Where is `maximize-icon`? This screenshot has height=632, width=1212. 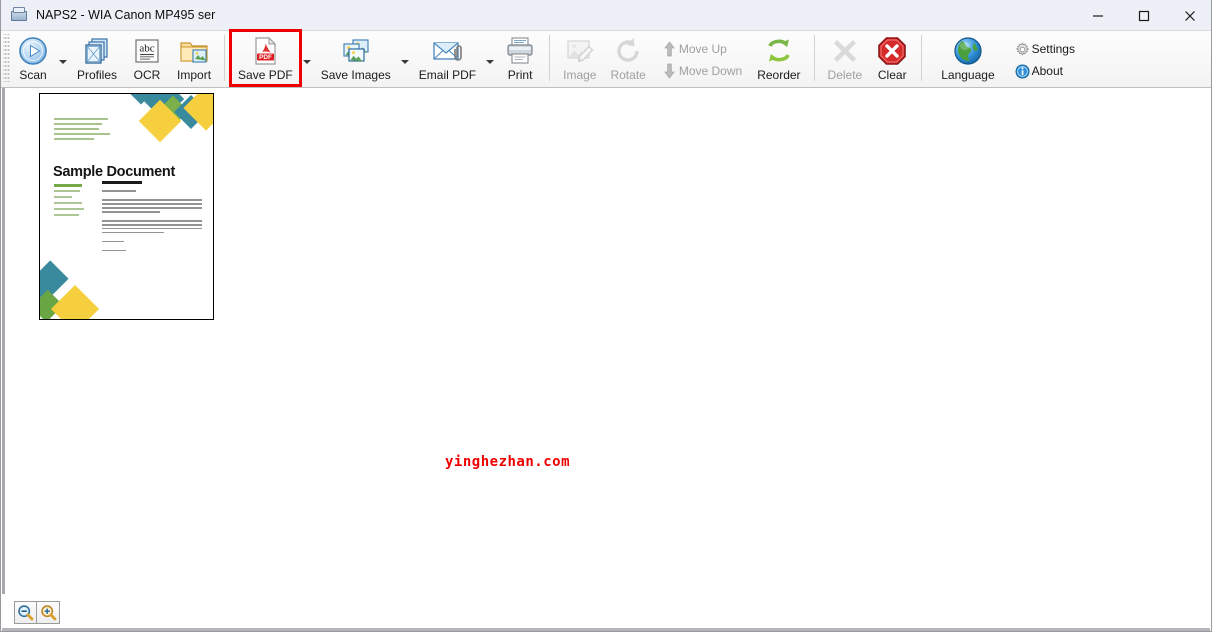 maximize-icon is located at coordinates (1144, 15).